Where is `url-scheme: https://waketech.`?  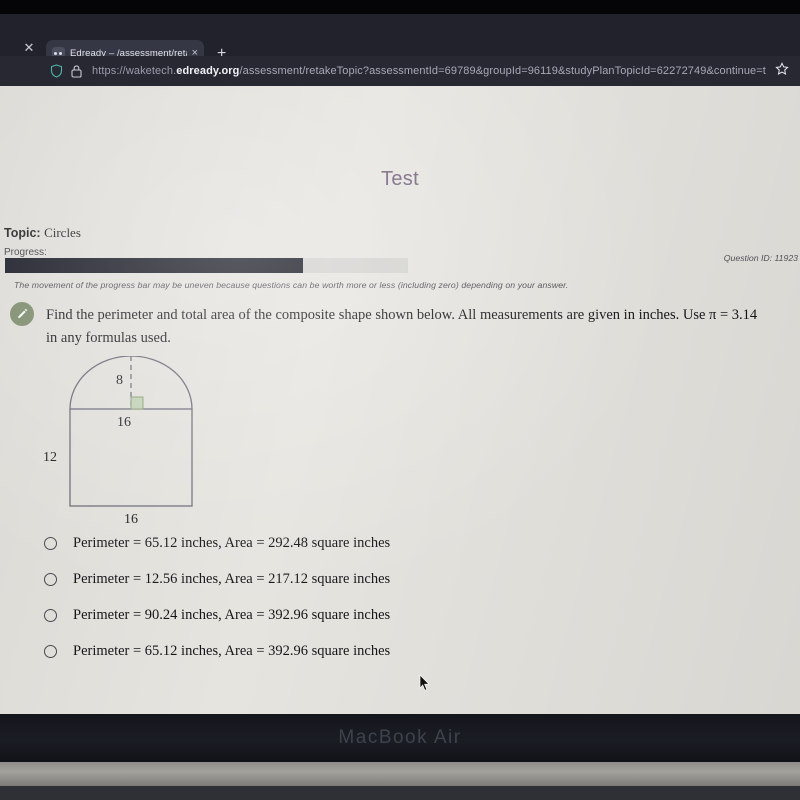
url-scheme: https://waketech. is located at coordinates (134, 71).